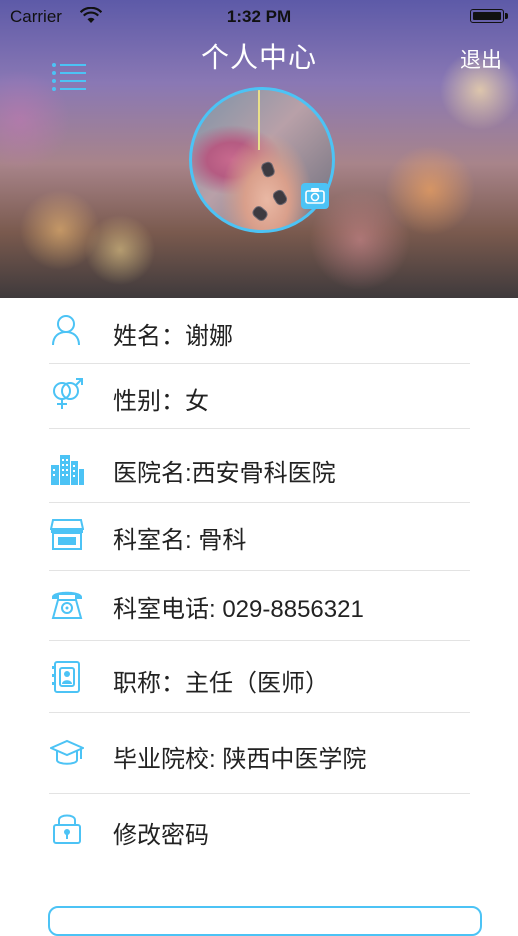  What do you see at coordinates (180, 540) in the screenshot?
I see `department-text: 科室名: 骨科` at bounding box center [180, 540].